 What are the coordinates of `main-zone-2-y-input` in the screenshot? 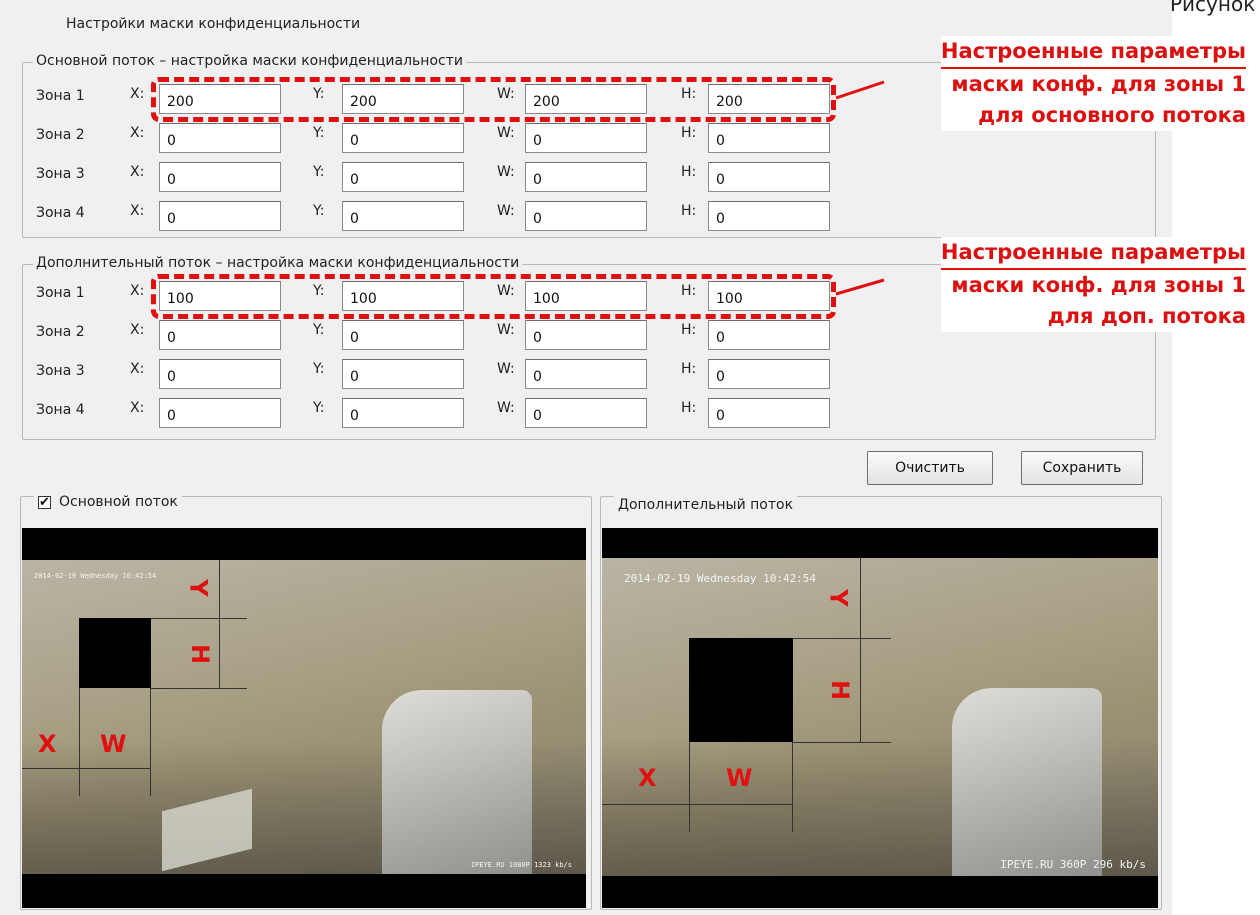 It's located at (403, 138).